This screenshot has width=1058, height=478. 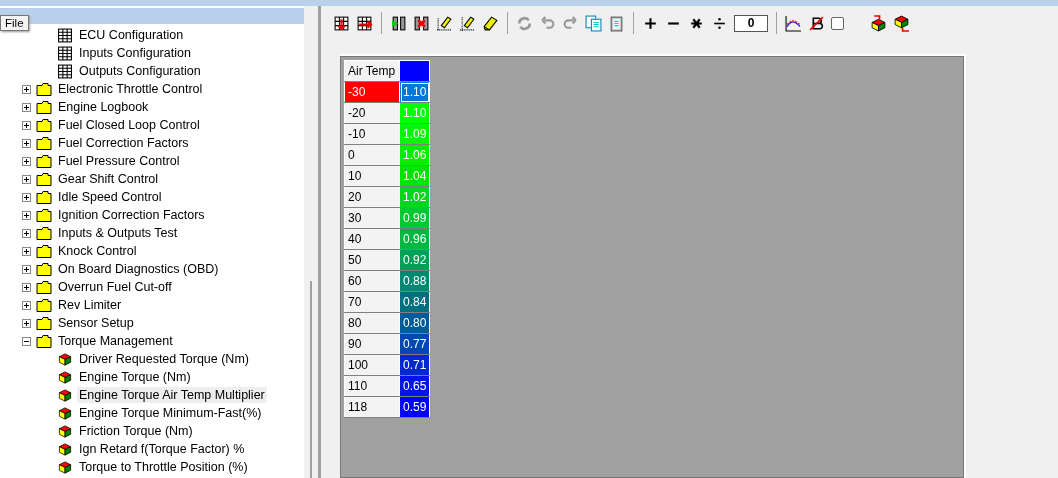 I want to click on tree-item: Electronic Throttle Control, so click(x=130, y=89).